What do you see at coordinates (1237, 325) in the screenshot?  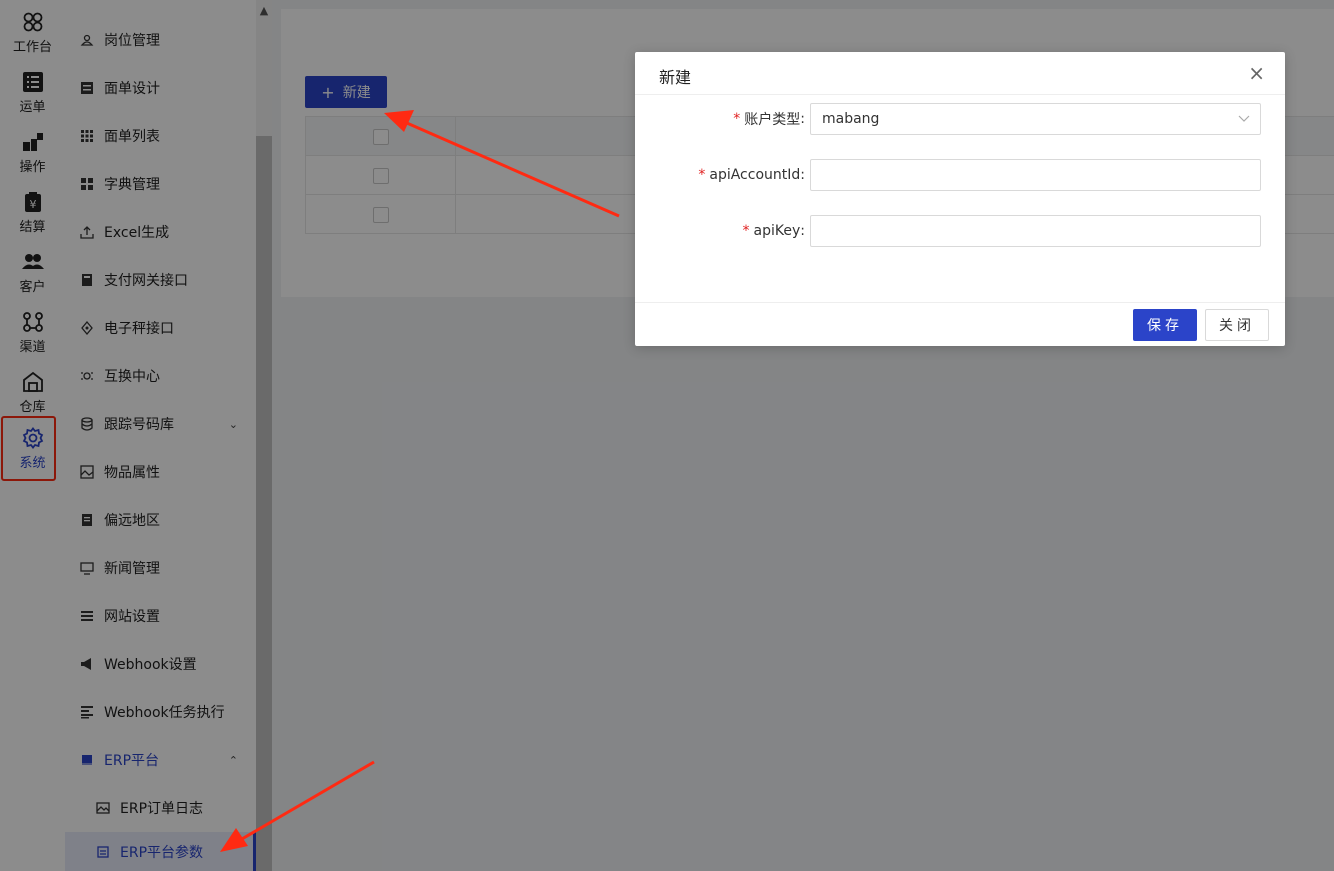 I see `close-button: 关闭` at bounding box center [1237, 325].